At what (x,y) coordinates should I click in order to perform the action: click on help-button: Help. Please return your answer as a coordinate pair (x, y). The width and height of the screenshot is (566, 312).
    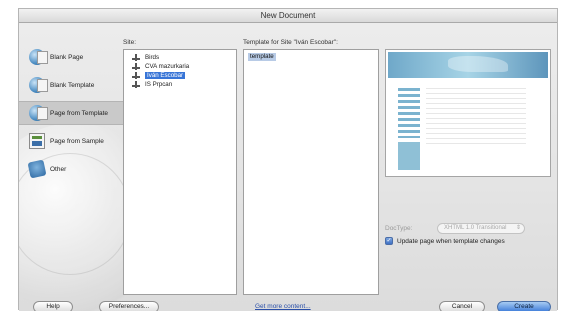
    Looking at the image, I should click on (53, 306).